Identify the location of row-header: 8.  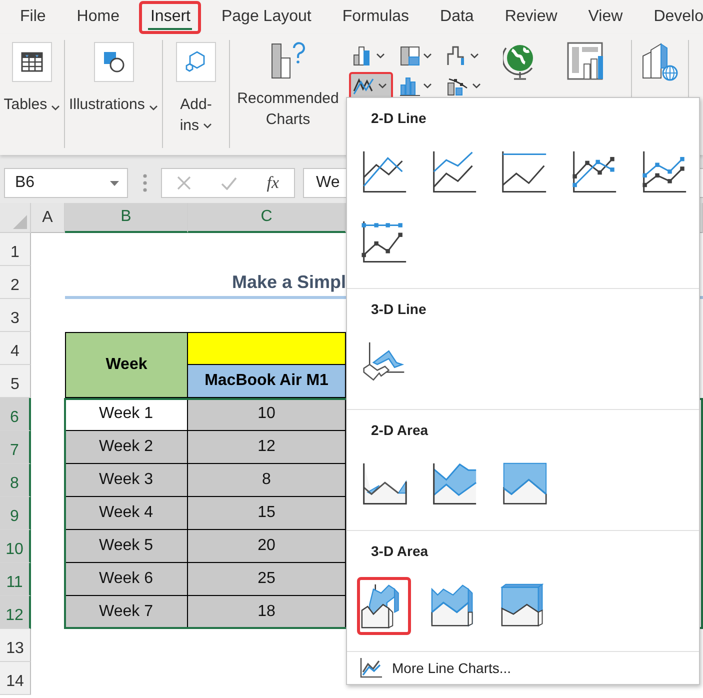
(15, 480).